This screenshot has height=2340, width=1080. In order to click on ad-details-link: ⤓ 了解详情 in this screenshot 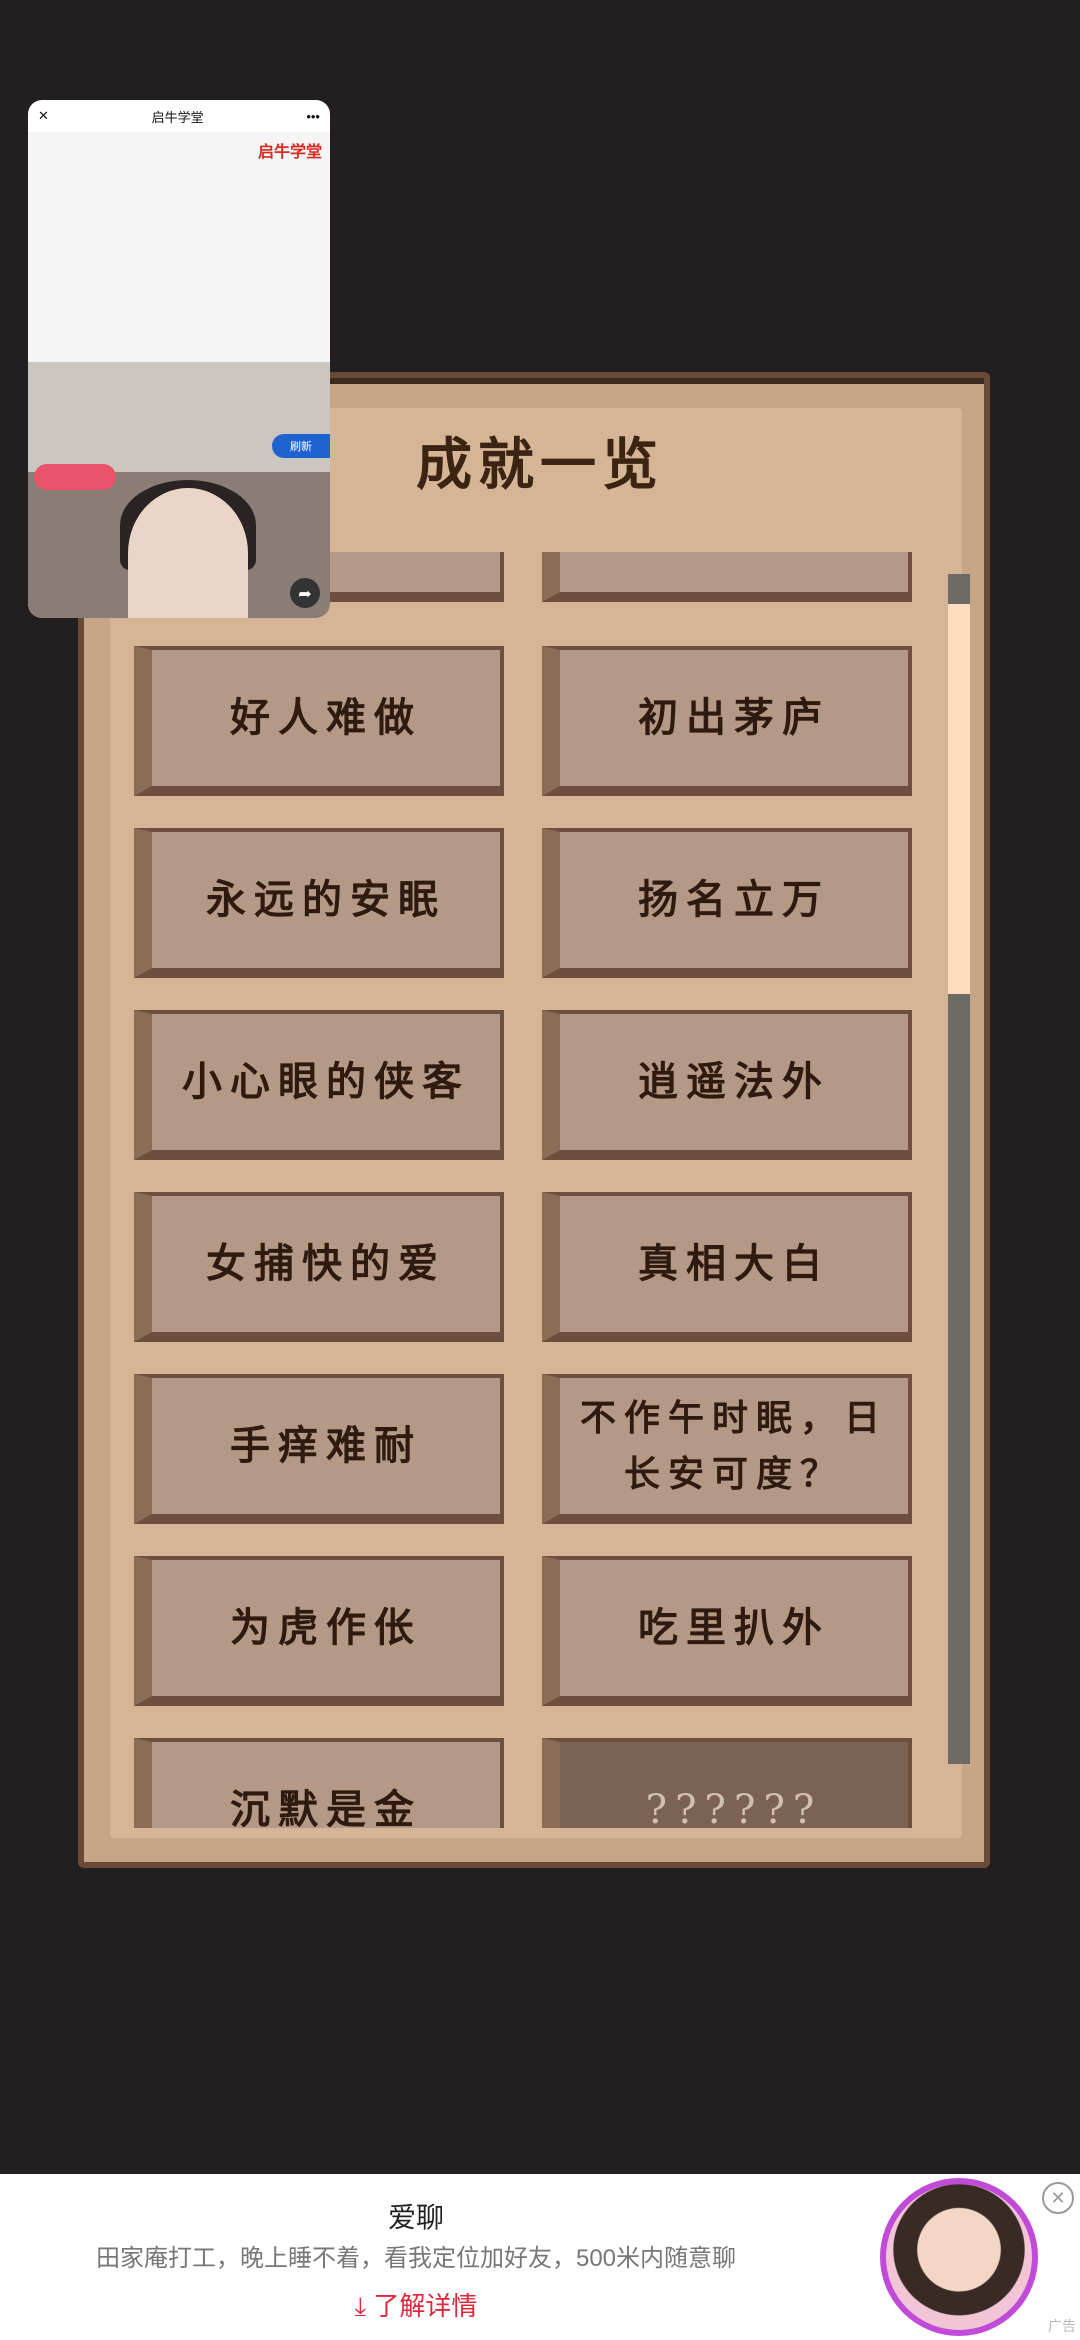, I will do `click(416, 2304)`.